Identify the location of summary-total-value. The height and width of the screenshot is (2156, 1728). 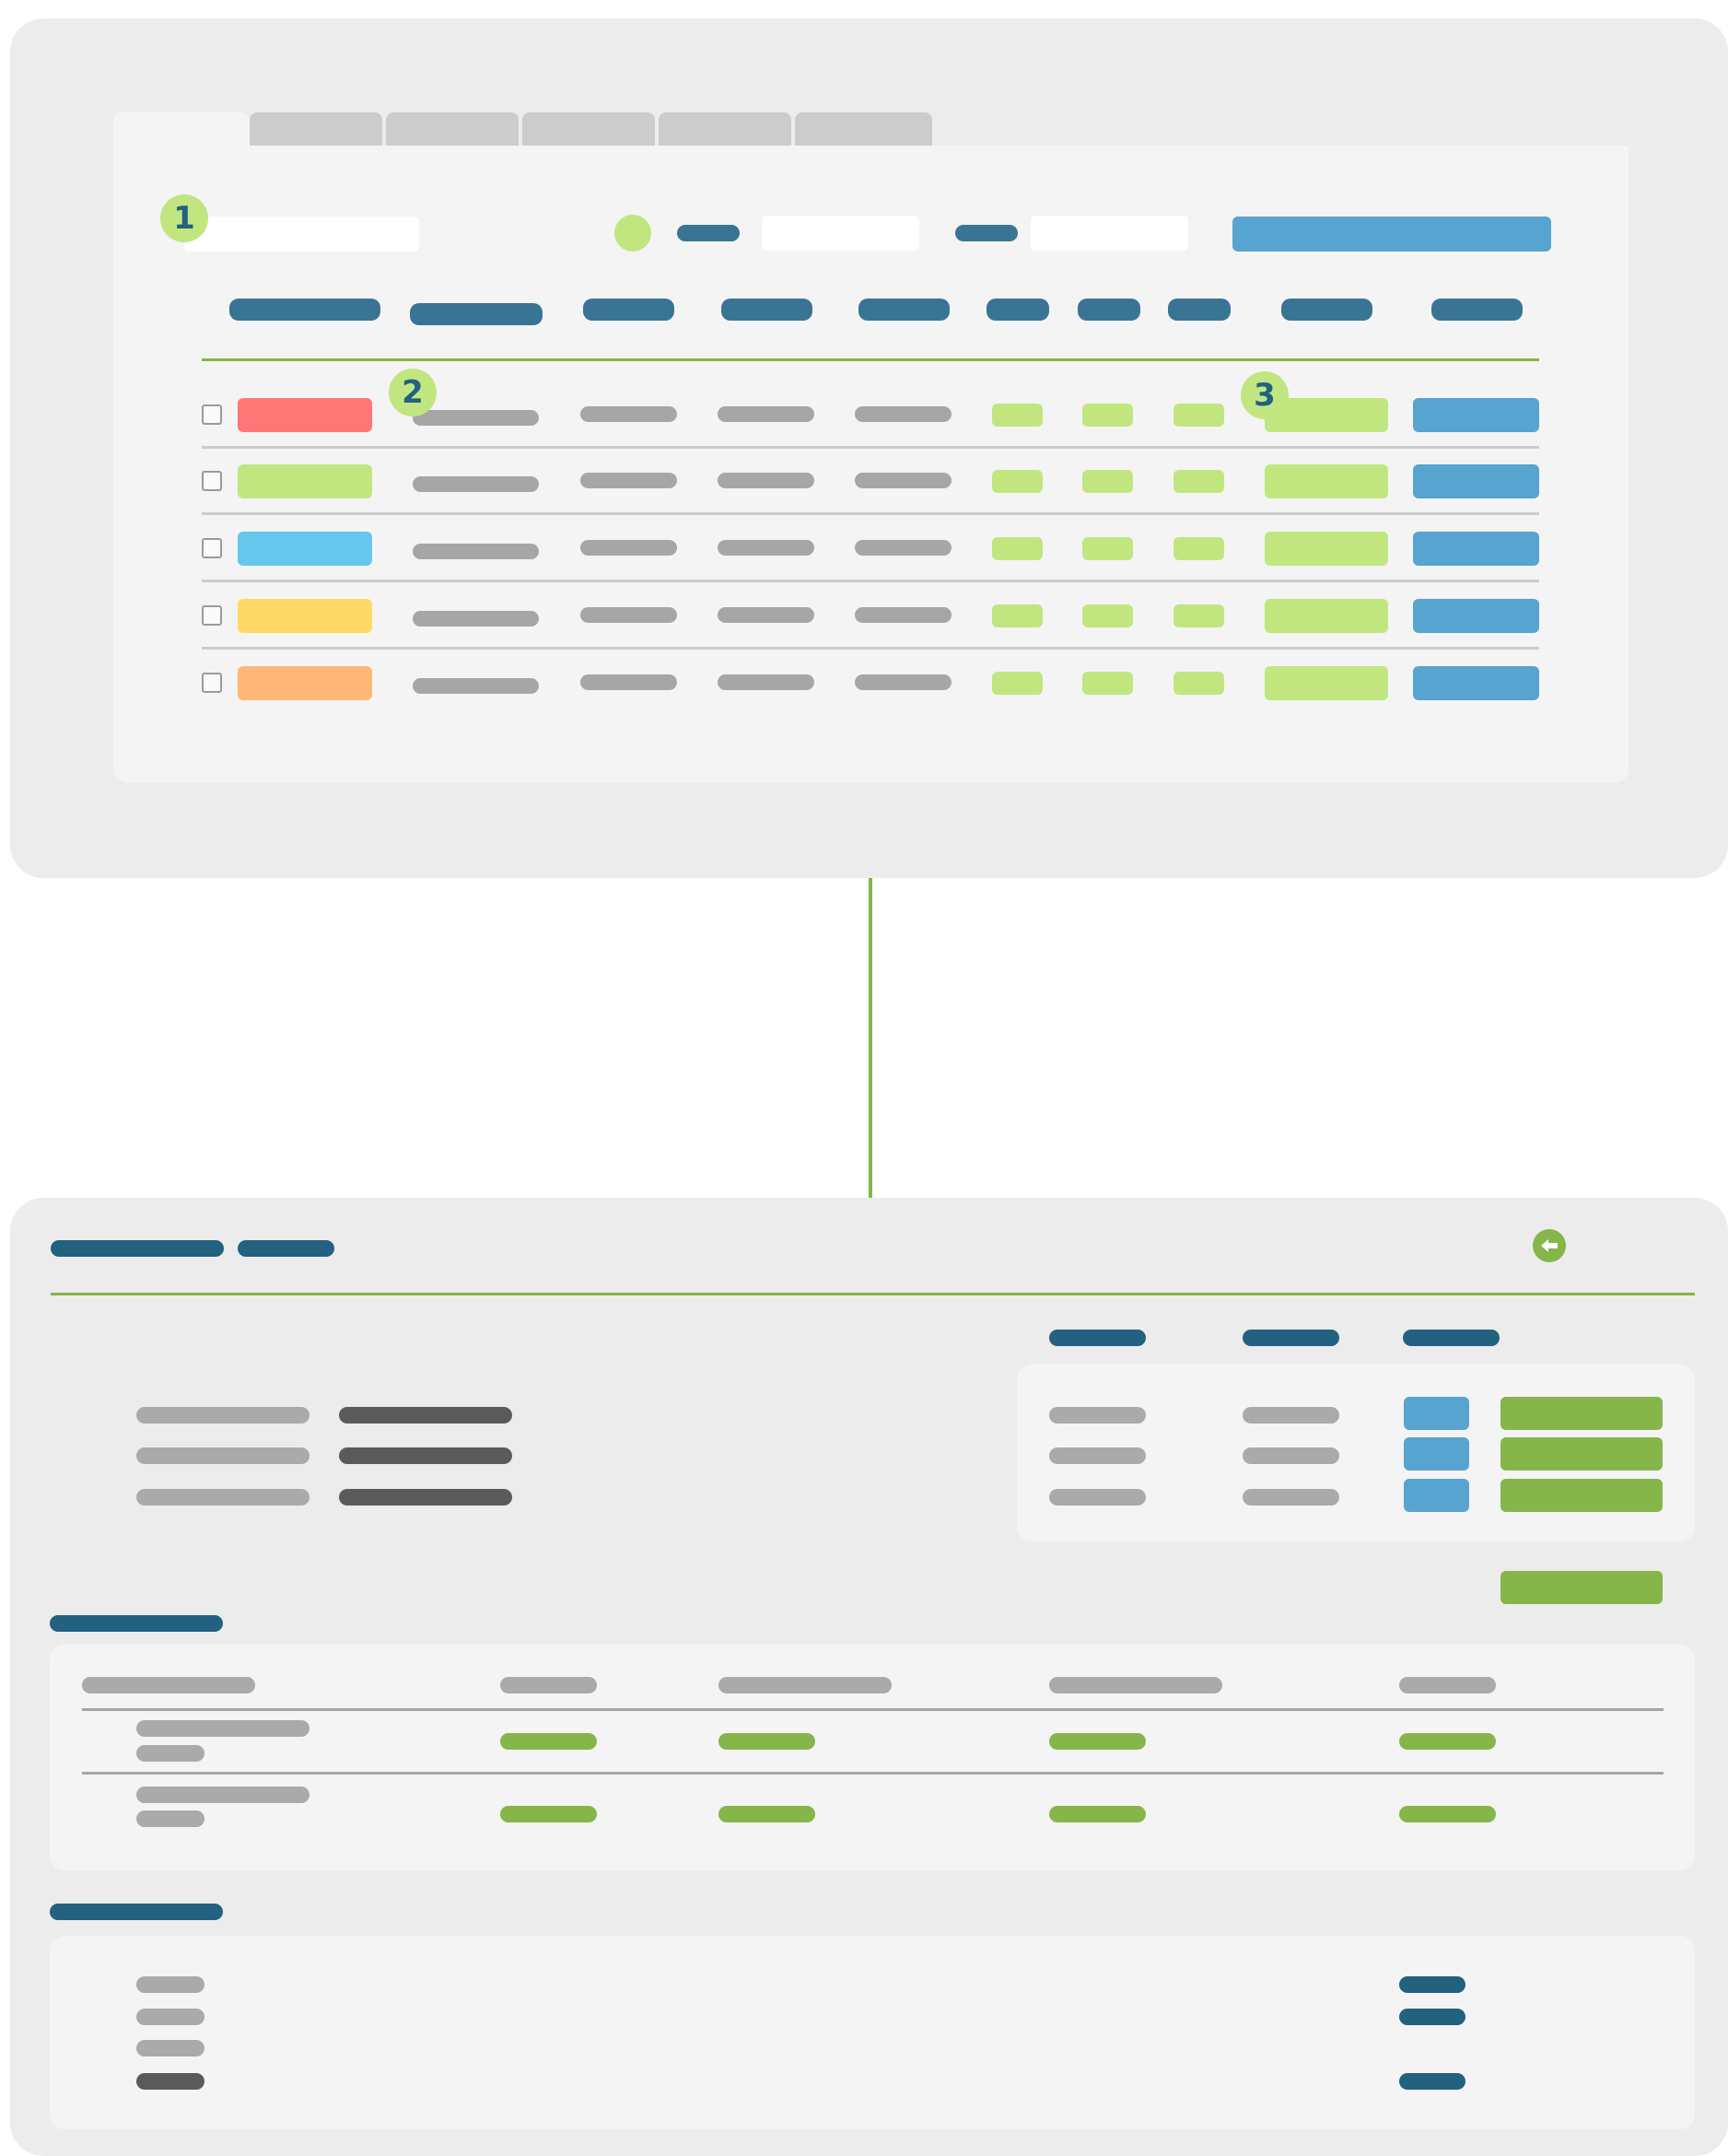
(1432, 2081).